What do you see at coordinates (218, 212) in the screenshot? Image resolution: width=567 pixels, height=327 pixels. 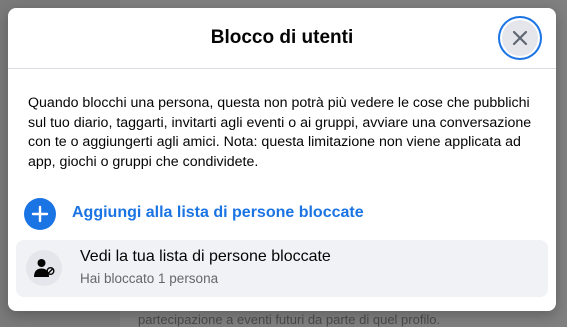 I see `add-to-block-list-label: Aggiungi alla lista di persone bloccate` at bounding box center [218, 212].